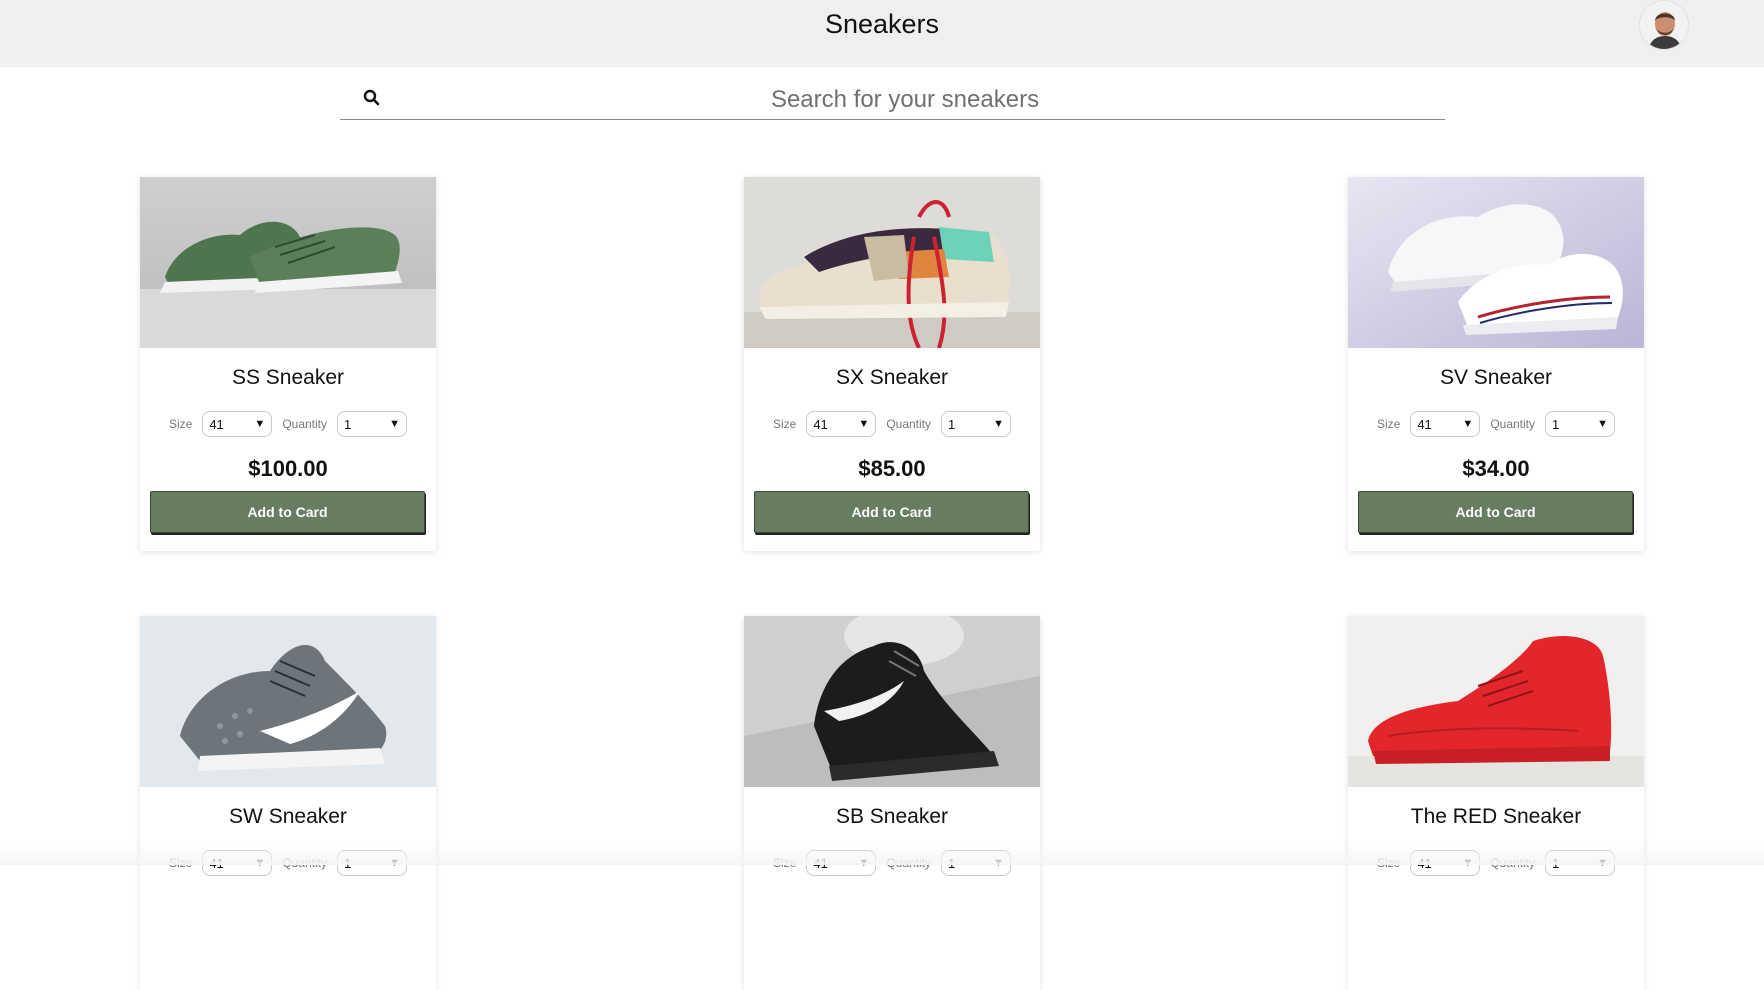  I want to click on product-card: SW Sneaker Size 41 ▼ Quantity 1 ▼, so click(288, 803).